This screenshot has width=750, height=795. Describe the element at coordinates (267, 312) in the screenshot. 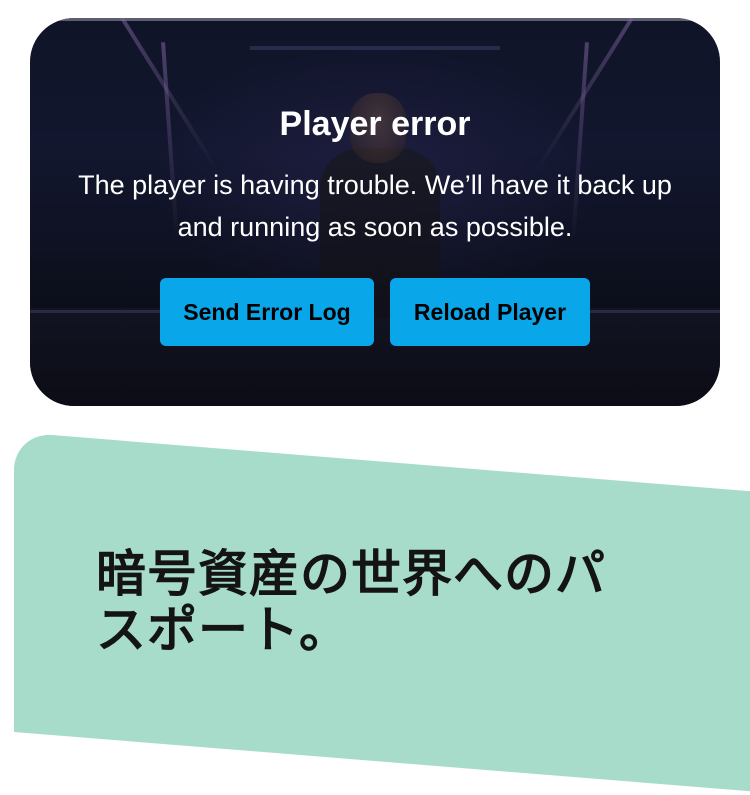

I see `send-error-log-button: Send Error Log` at that location.